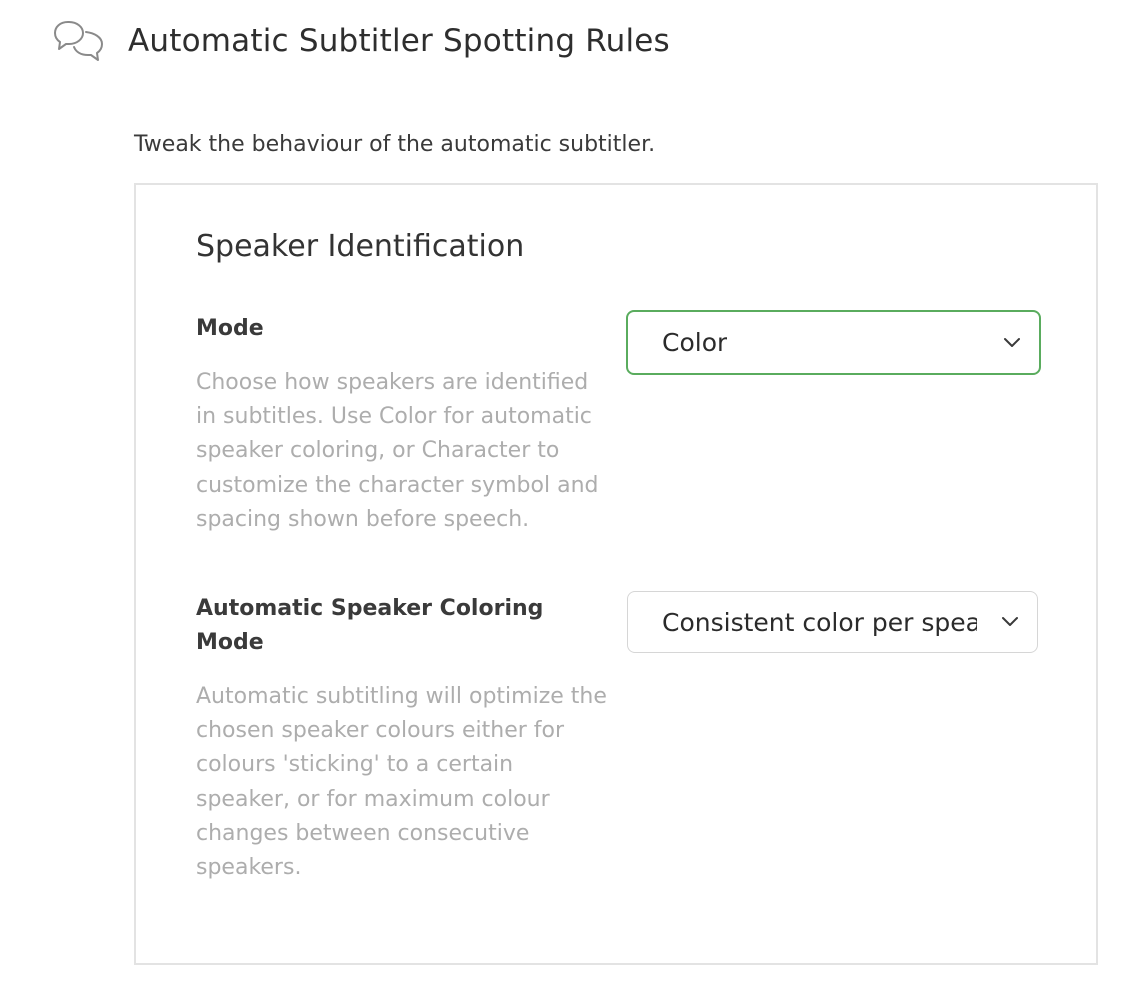 Image resolution: width=1148 pixels, height=996 pixels. I want to click on section-title: Speaker Identification, so click(360, 246).